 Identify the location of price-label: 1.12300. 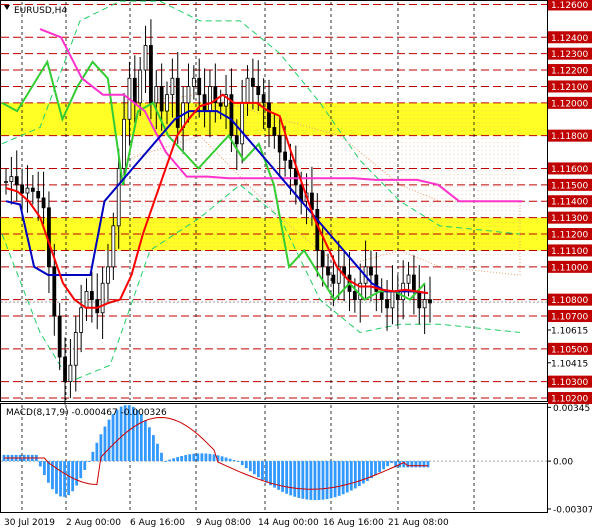
(569, 55).